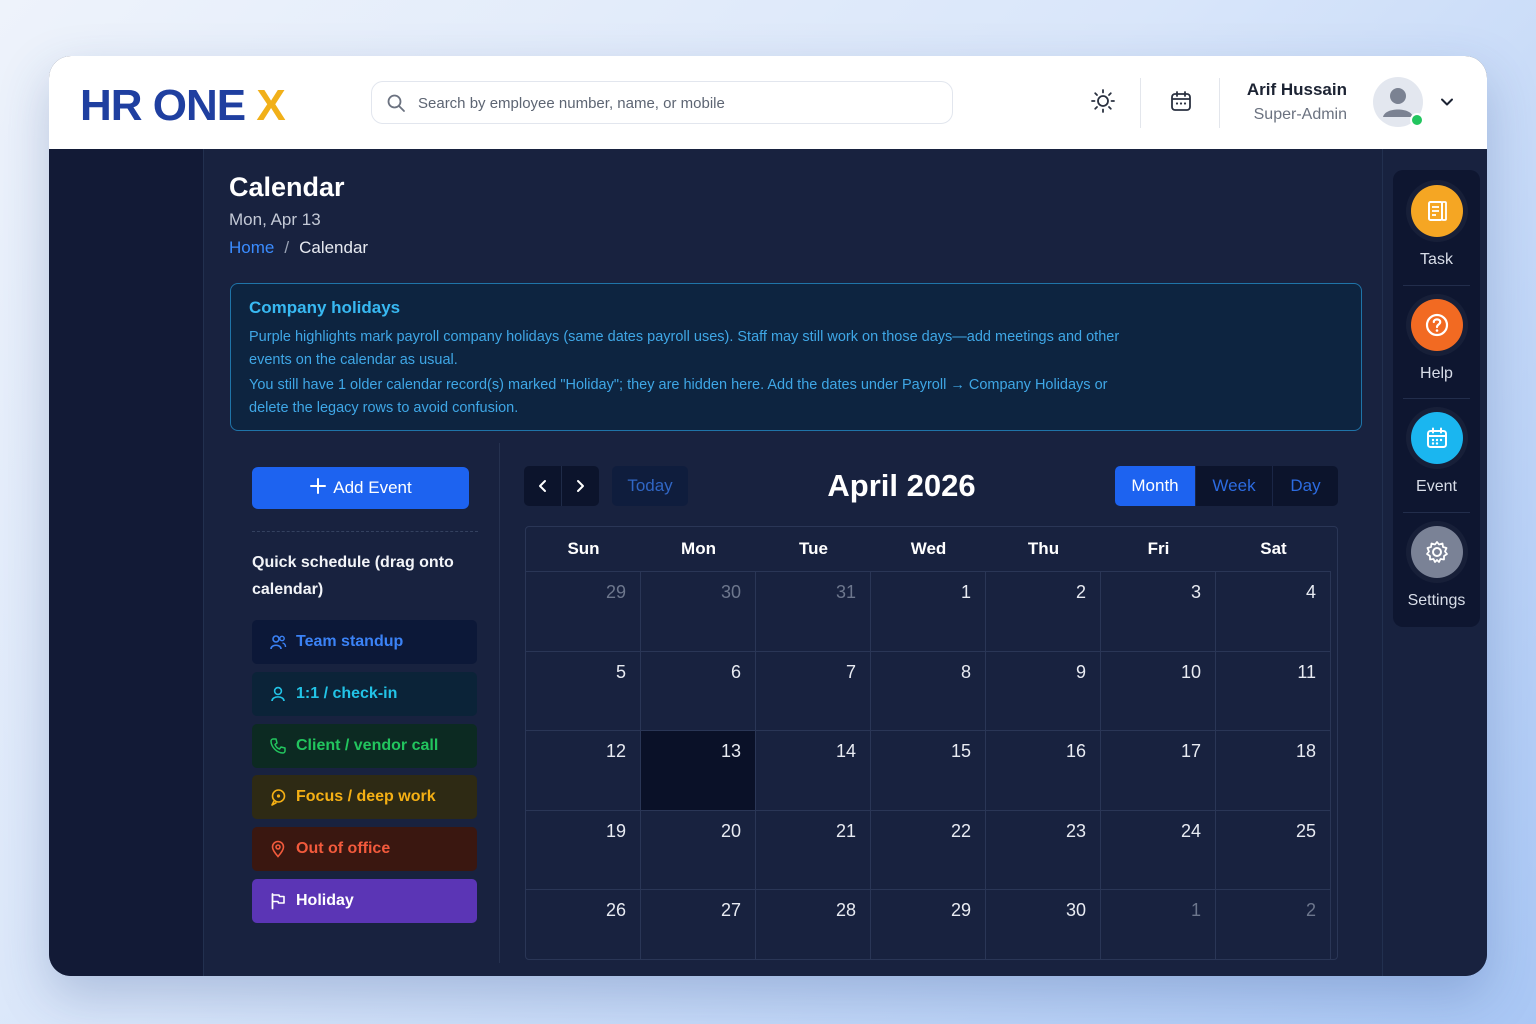 This screenshot has height=1024, width=1536. Describe the element at coordinates (928, 850) in the screenshot. I see `calendar-day: 22` at that location.